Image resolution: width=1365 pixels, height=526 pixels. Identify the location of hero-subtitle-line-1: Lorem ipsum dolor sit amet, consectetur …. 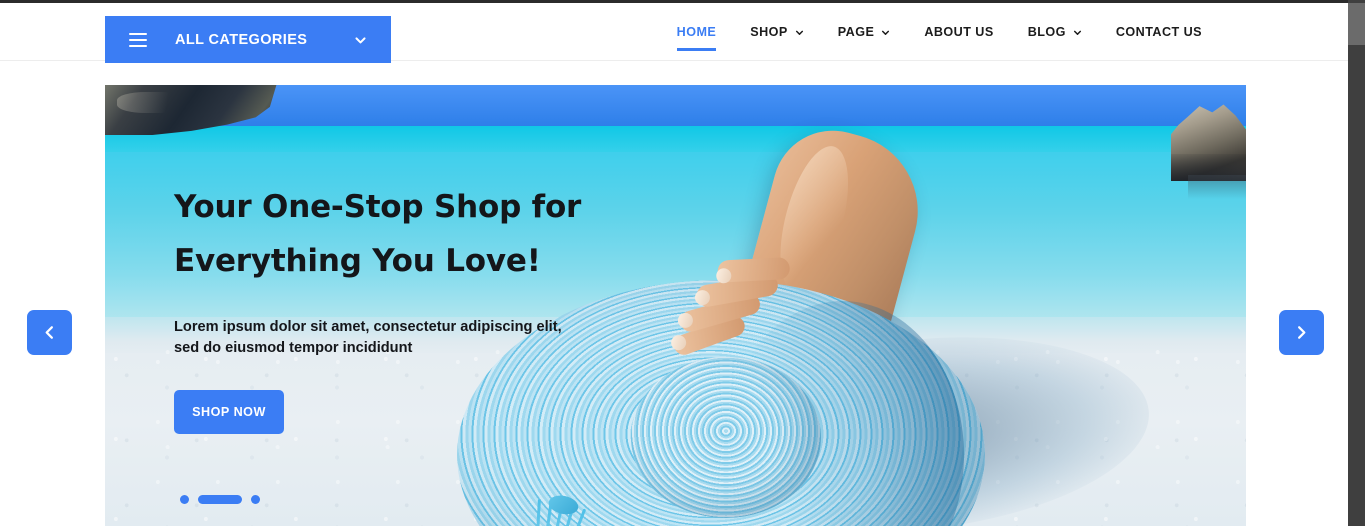
(368, 326).